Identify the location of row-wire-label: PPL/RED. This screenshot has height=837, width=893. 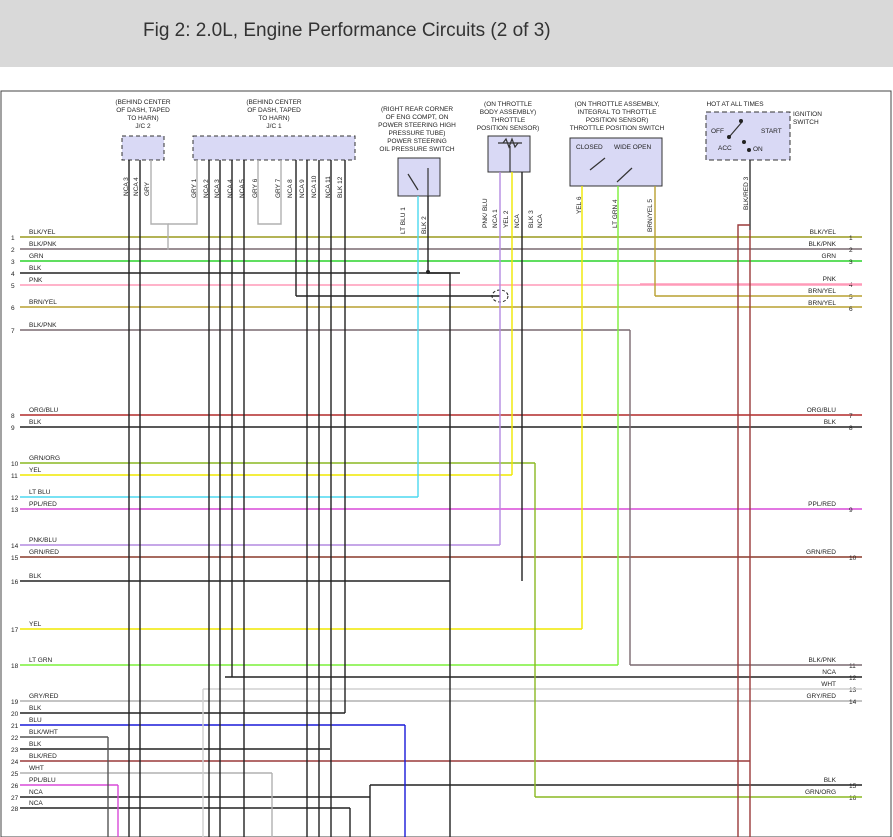
(43, 504).